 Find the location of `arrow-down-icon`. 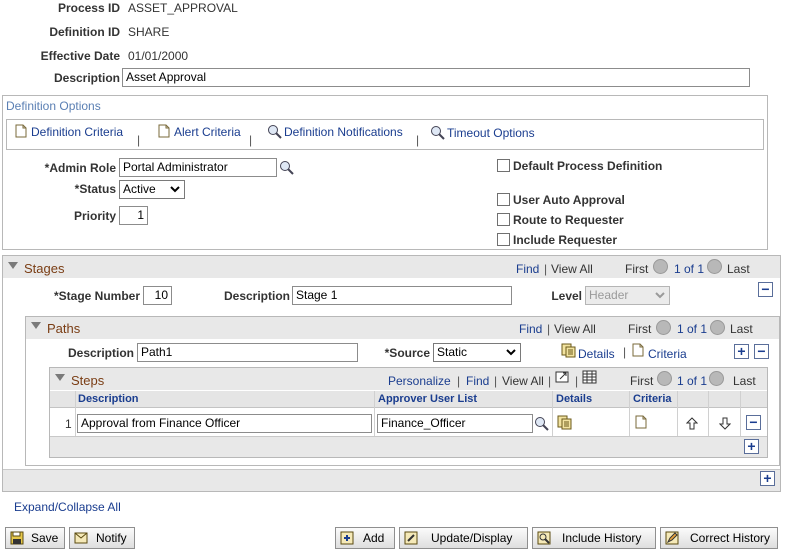

arrow-down-icon is located at coordinates (725, 423).